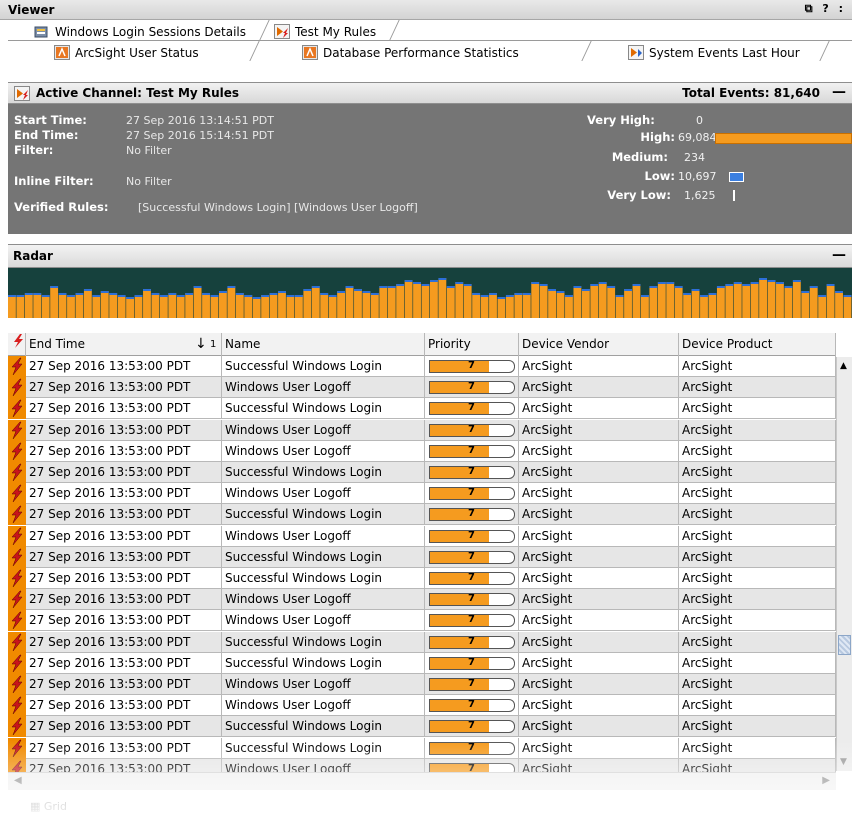 The height and width of the screenshot is (820, 852). I want to click on tab-test-my-rules: Test My Rules, so click(325, 31).